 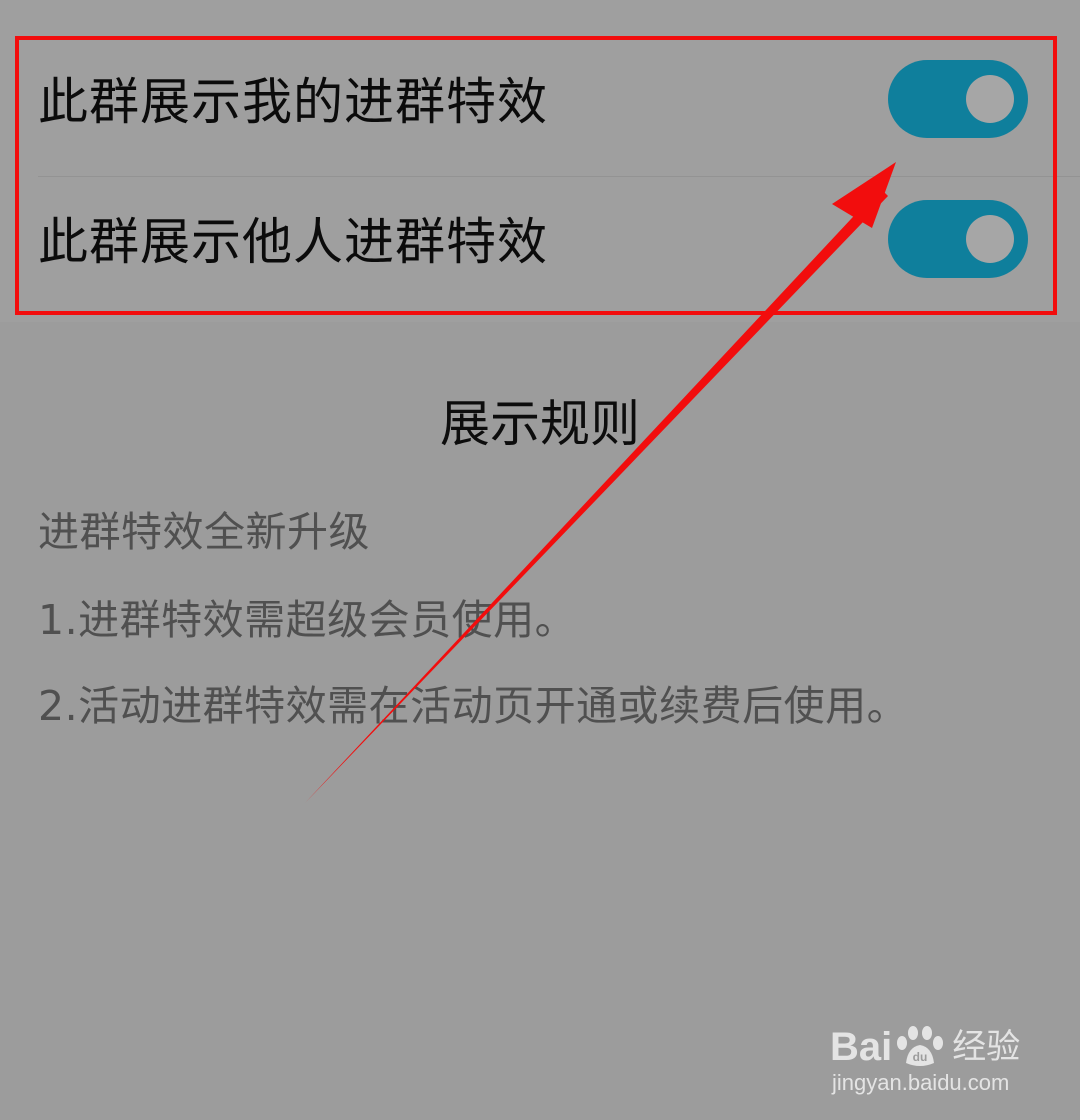 I want to click on watermark-brand: Bai du 经验, so click(x=925, y=1047).